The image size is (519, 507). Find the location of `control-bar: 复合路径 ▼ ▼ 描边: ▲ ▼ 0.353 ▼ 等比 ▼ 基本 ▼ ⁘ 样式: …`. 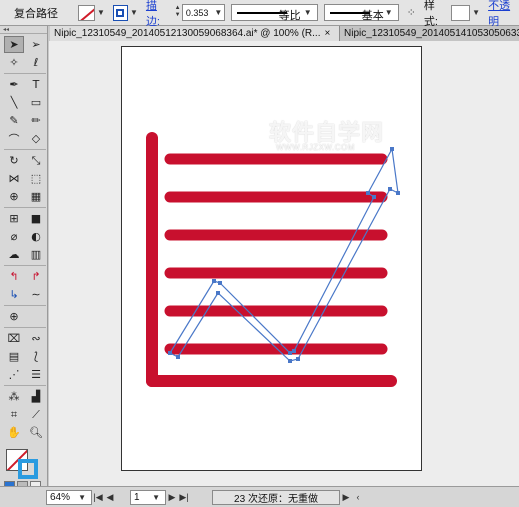

control-bar: 复合路径 ▼ ▼ 描边: ▲ ▼ 0.353 ▼ 等比 ▼ 基本 ▼ ⁘ 样式: … is located at coordinates (259, 14).